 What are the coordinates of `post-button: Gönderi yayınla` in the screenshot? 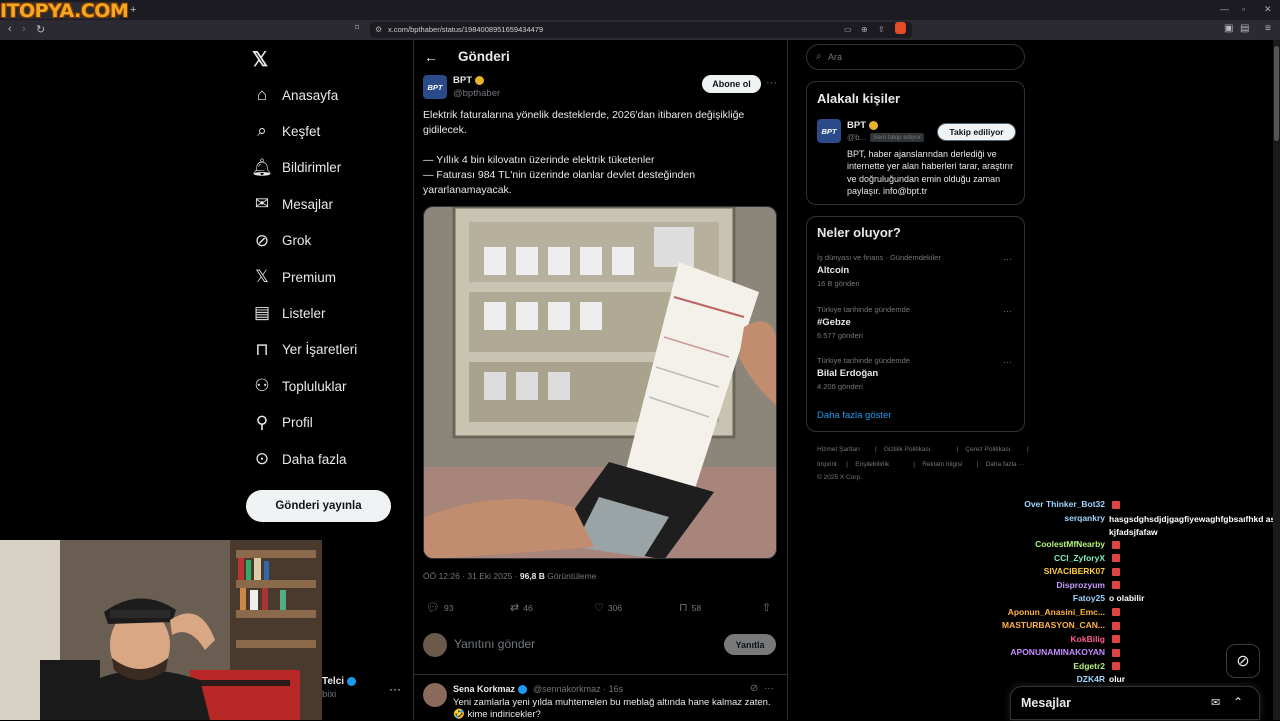 It's located at (318, 506).